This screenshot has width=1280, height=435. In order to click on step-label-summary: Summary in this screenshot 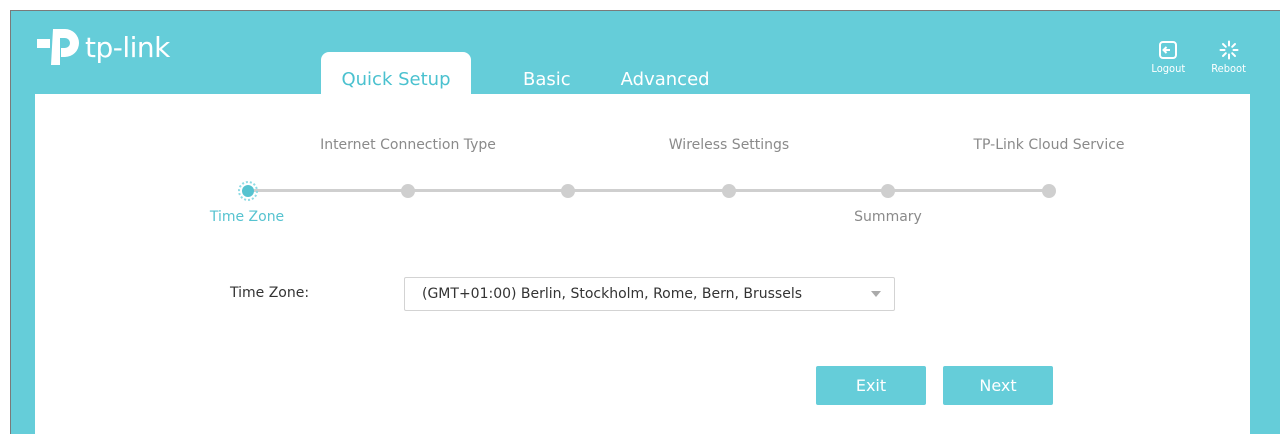, I will do `click(888, 217)`.